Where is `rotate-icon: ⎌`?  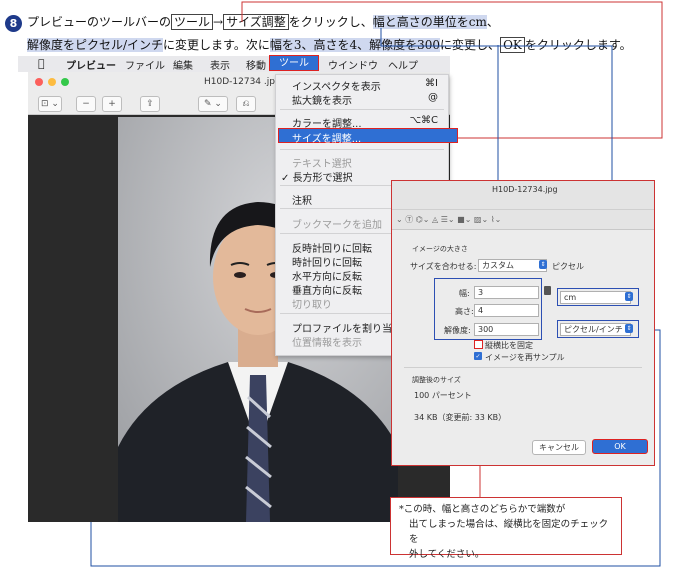 rotate-icon: ⎌ is located at coordinates (246, 104).